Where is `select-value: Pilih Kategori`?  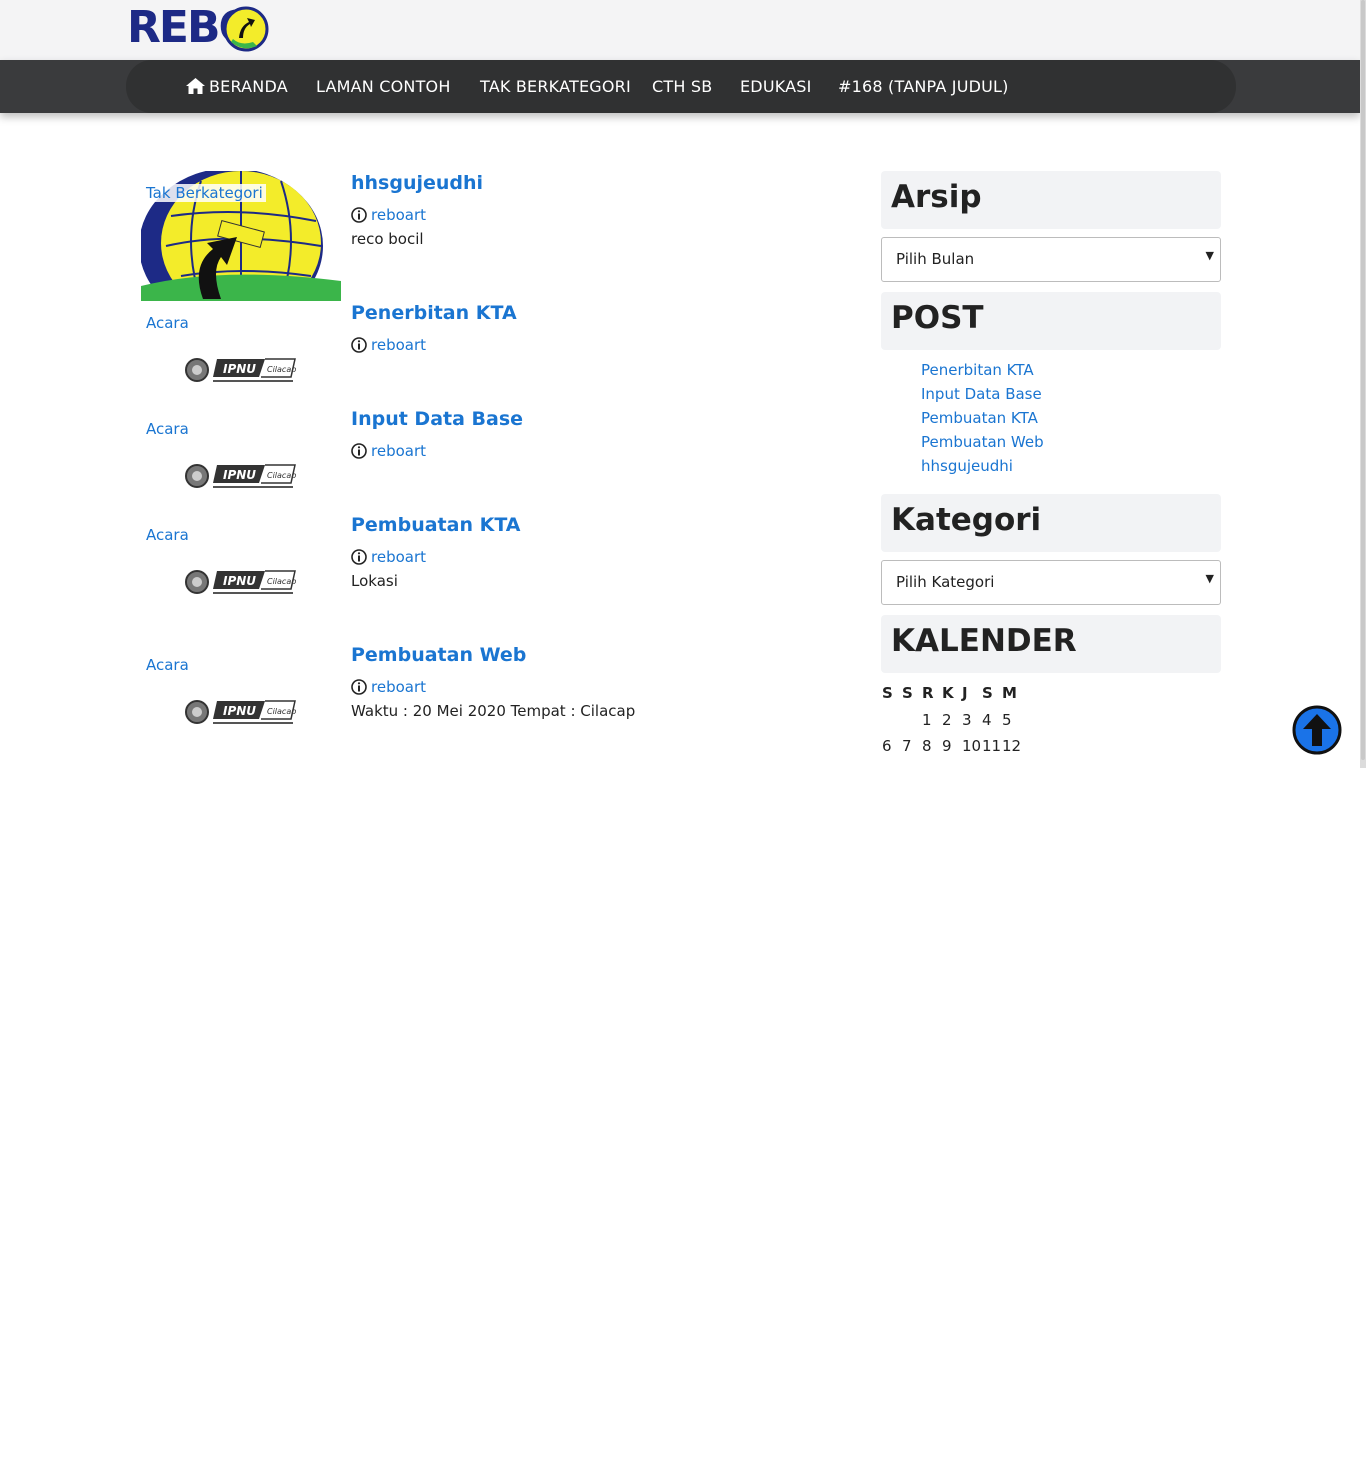
select-value: Pilih Kategori is located at coordinates (945, 582).